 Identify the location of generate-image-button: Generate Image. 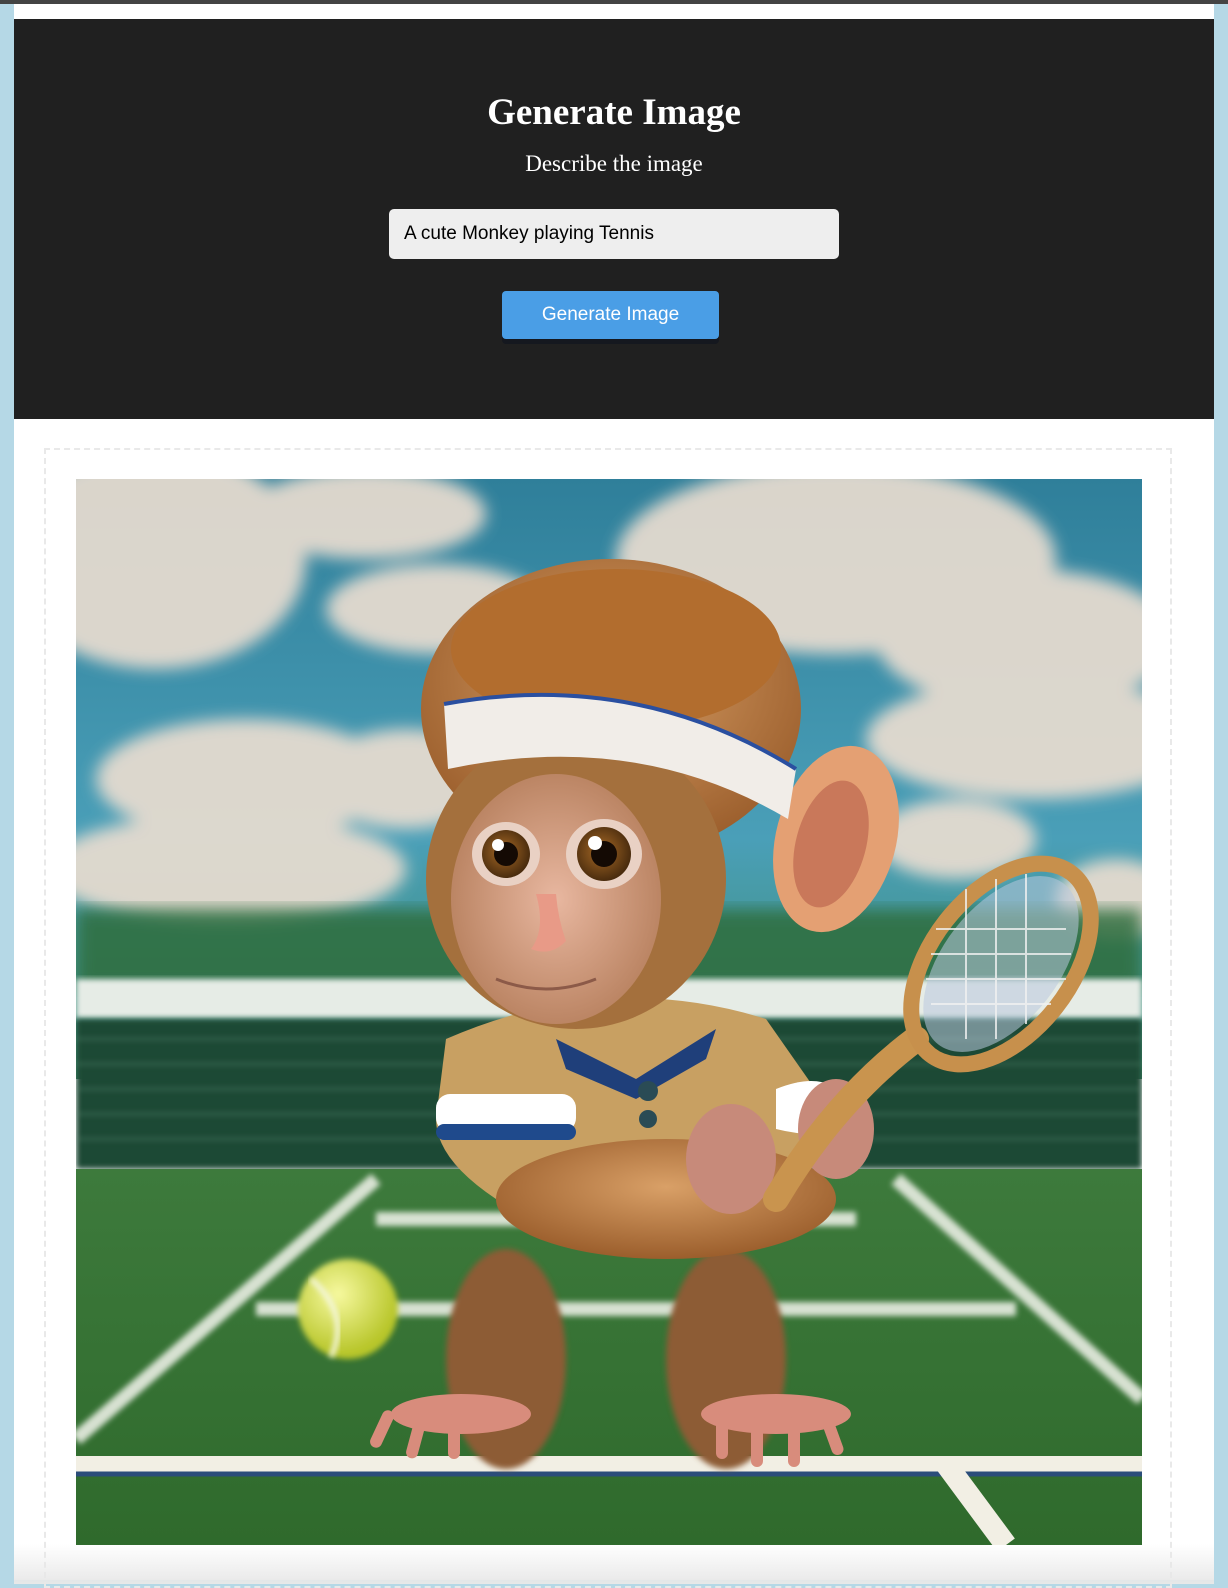
(610, 315).